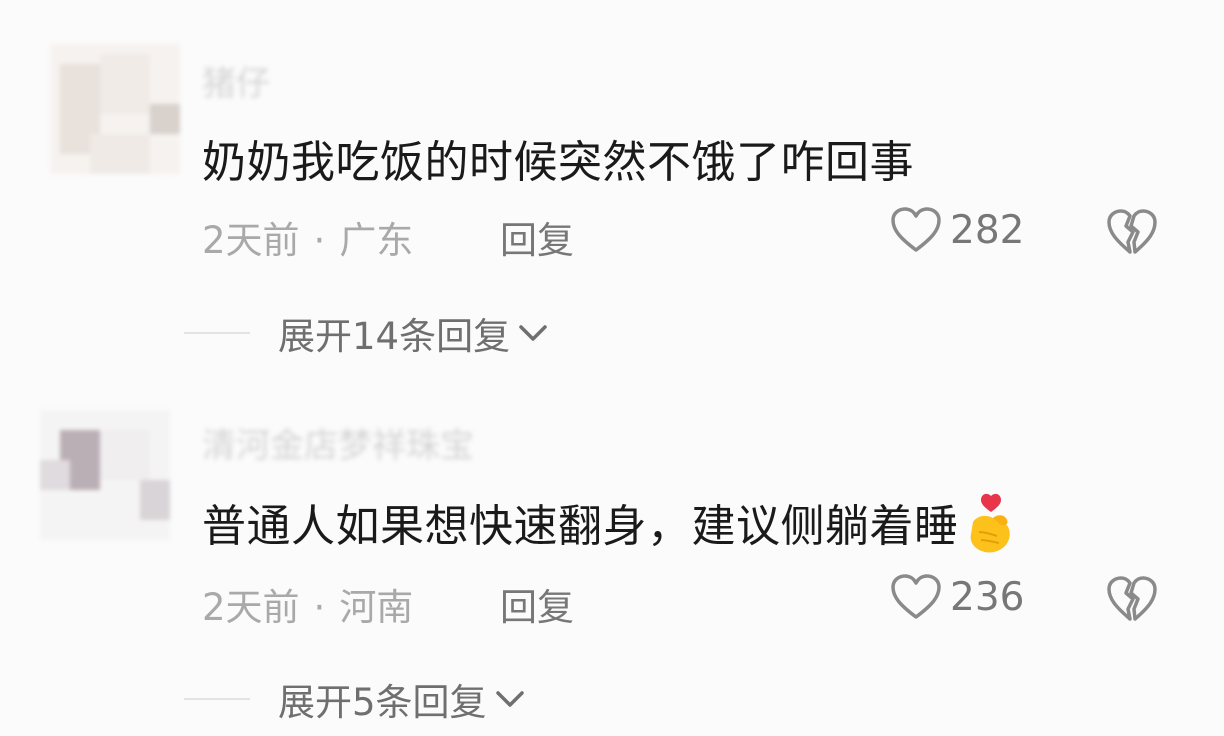 Image resolution: width=1224 pixels, height=736 pixels. I want to click on like-button: 236, so click(957, 597).